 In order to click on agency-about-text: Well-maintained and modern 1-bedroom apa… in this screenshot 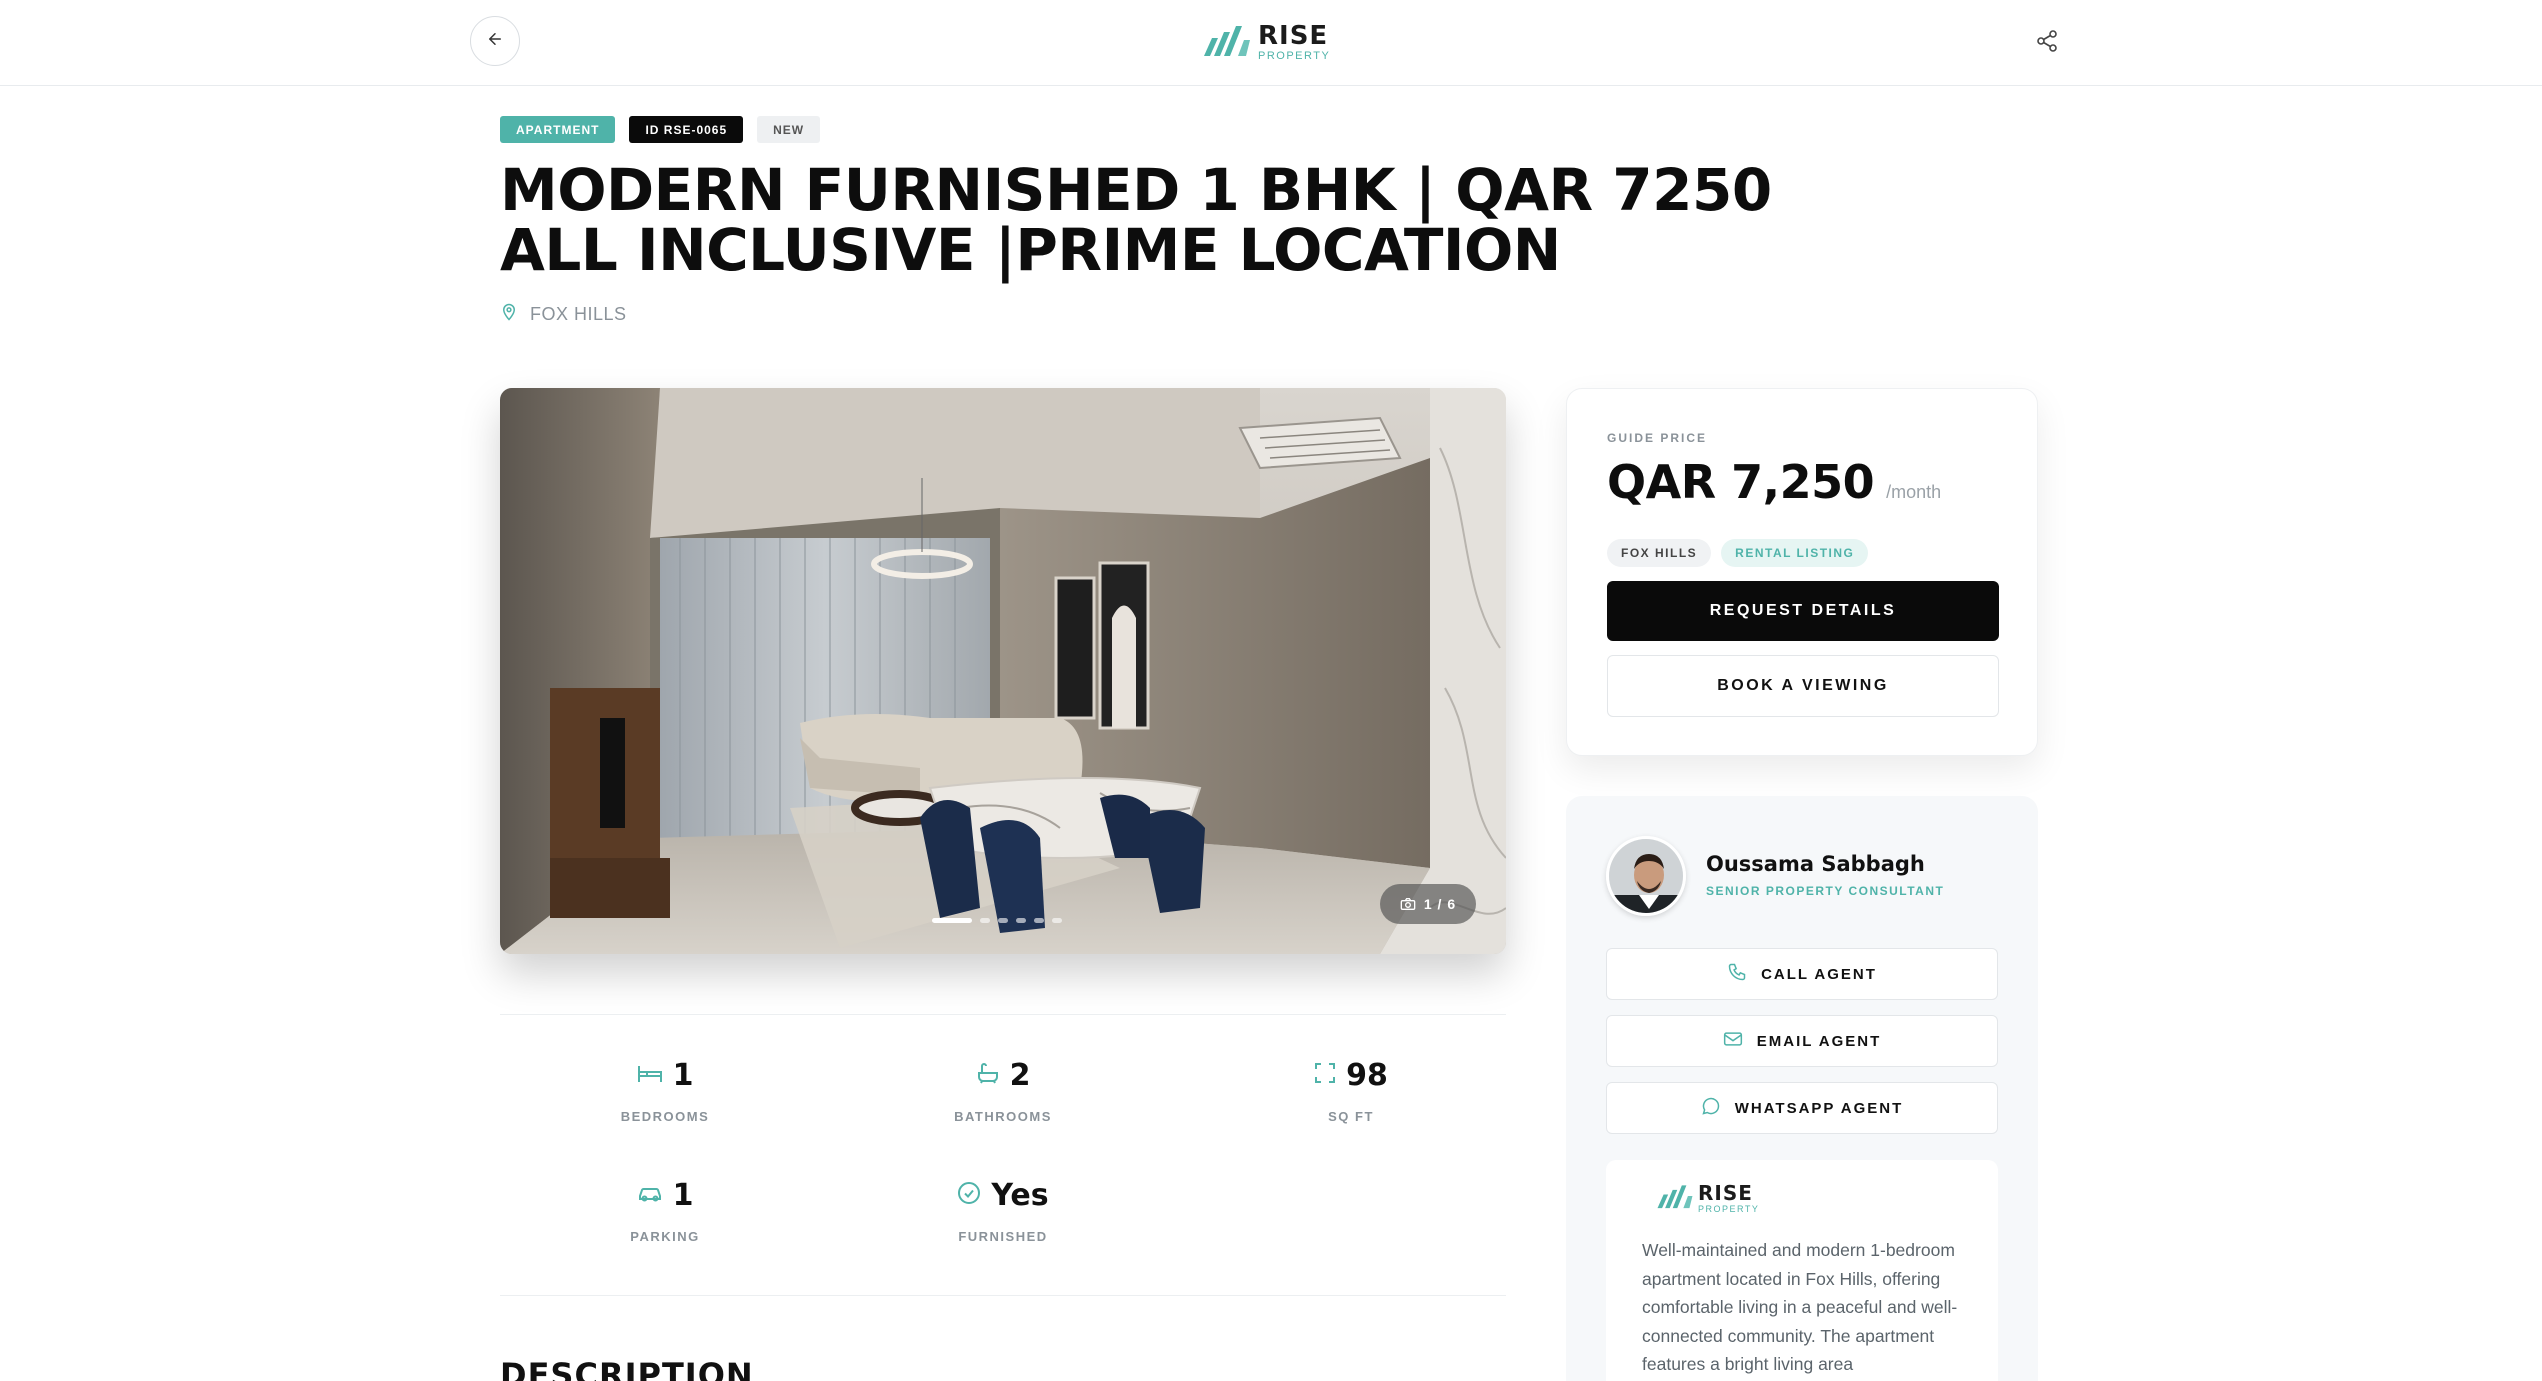, I will do `click(1800, 1307)`.